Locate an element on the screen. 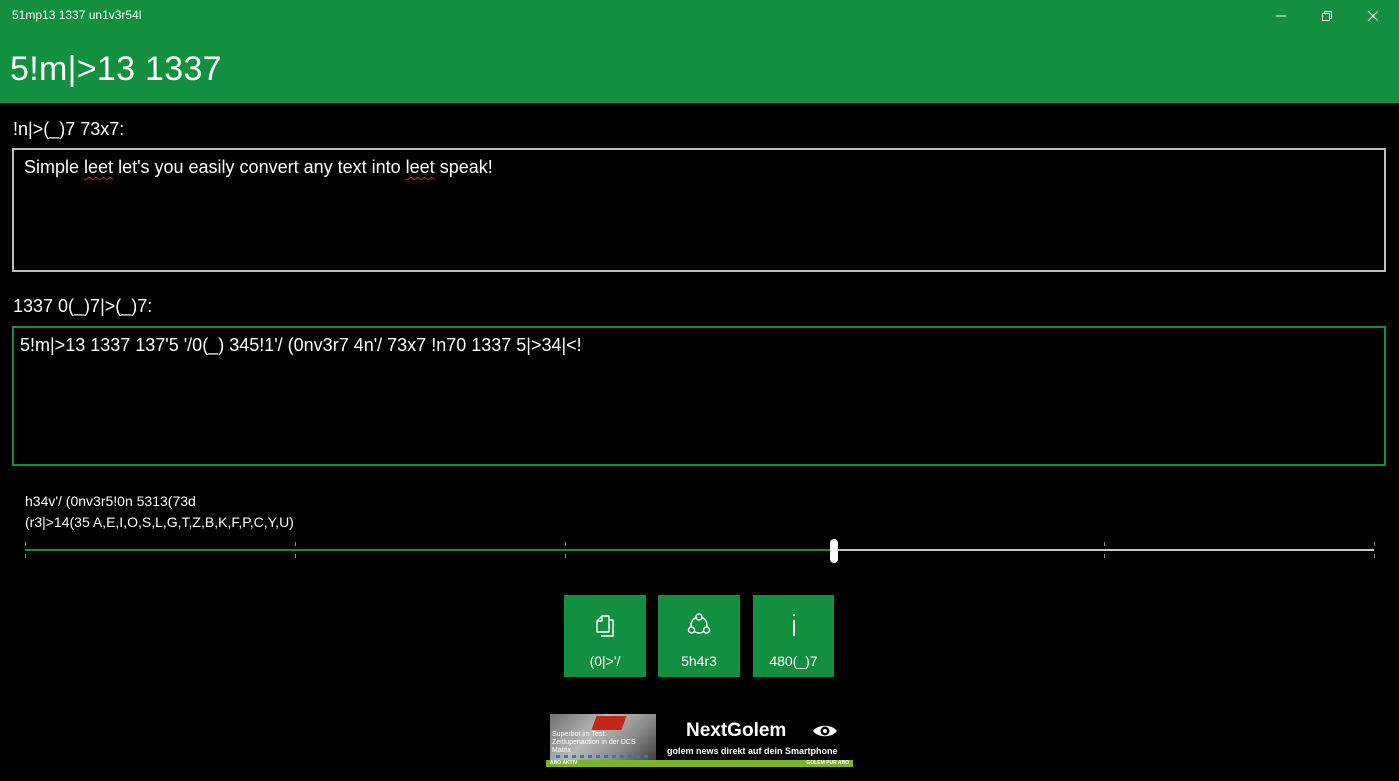  ad-thumbnail-strip is located at coordinates (604, 756).